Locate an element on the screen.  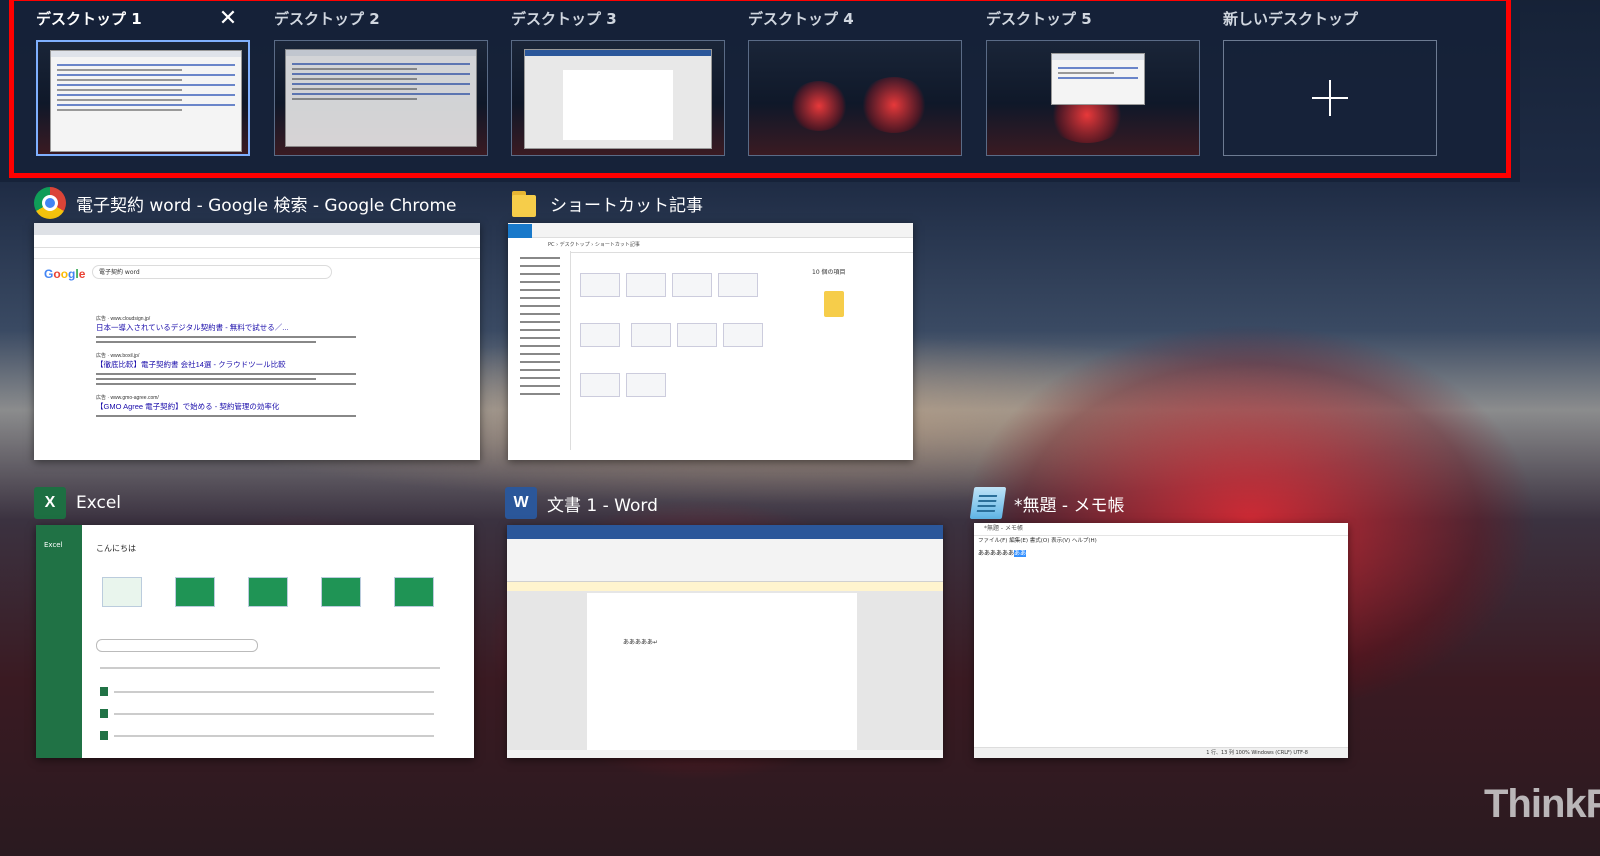
window-preview: あああああ↵ is located at coordinates (725, 641).